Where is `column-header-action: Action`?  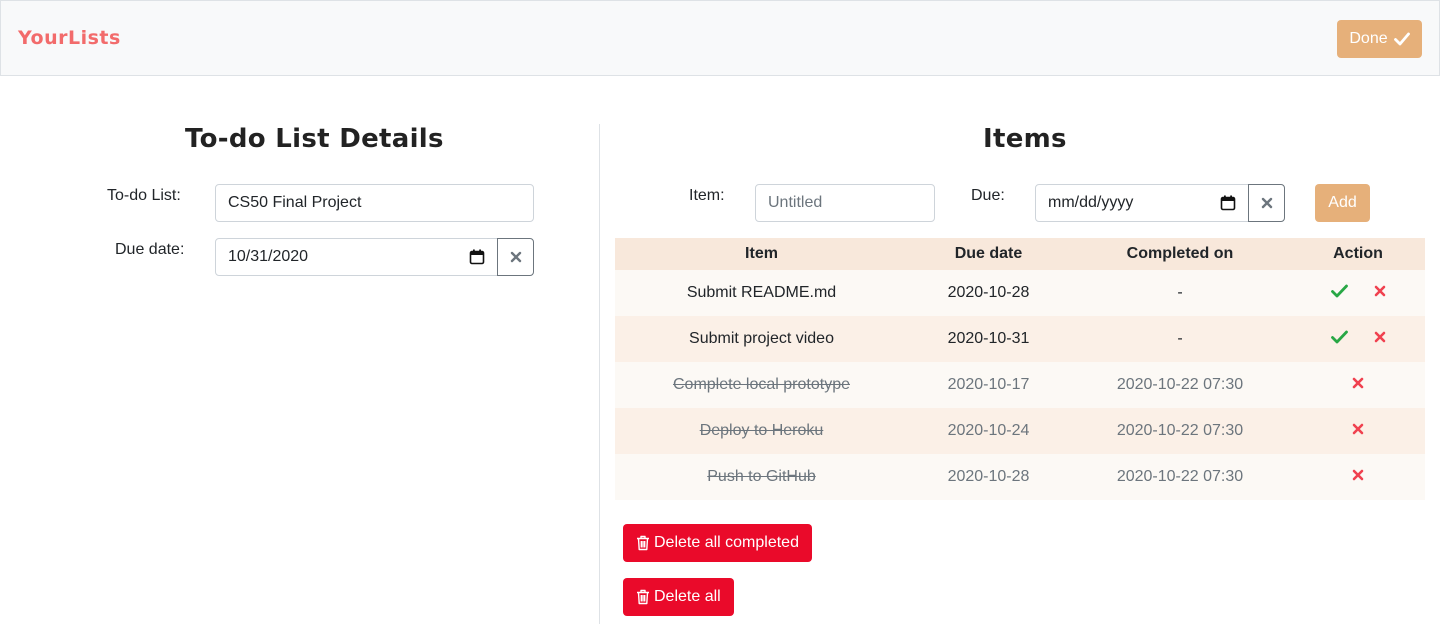 column-header-action: Action is located at coordinates (1358, 254).